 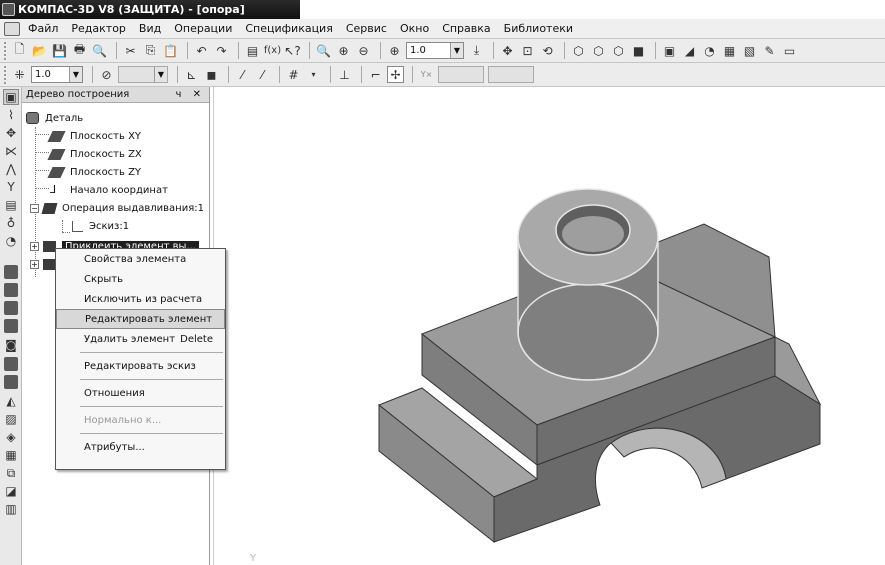 I want to click on menu-editor: Редактор, so click(x=98, y=28).